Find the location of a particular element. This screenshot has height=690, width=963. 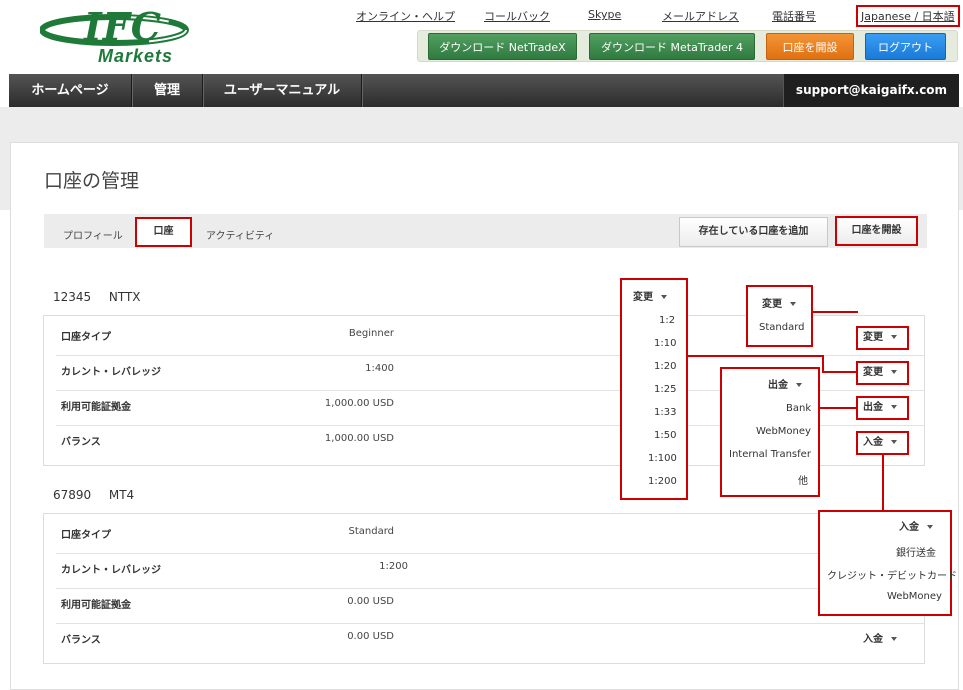

account-2-number: 67890 is located at coordinates (72, 495).